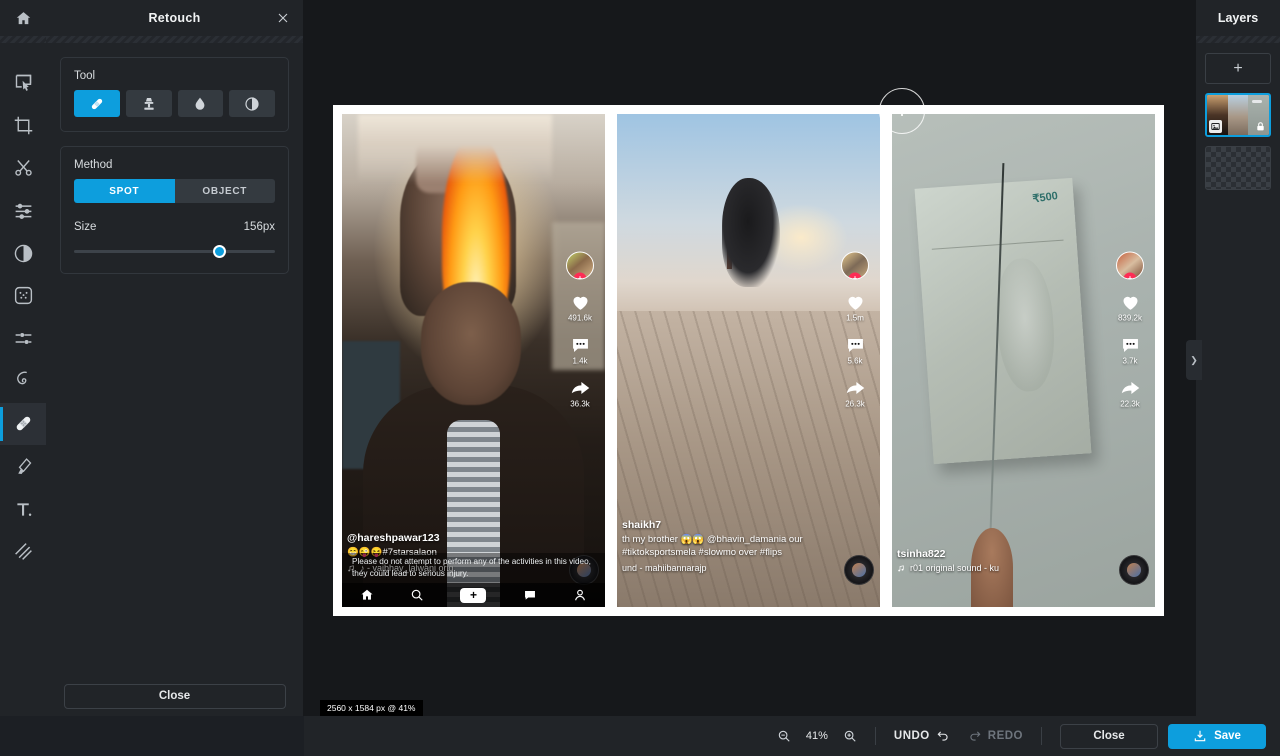 Image resolution: width=1280 pixels, height=756 pixels. Describe the element at coordinates (1260, 126) in the screenshot. I see `layer-lock-icon-wrap` at that location.